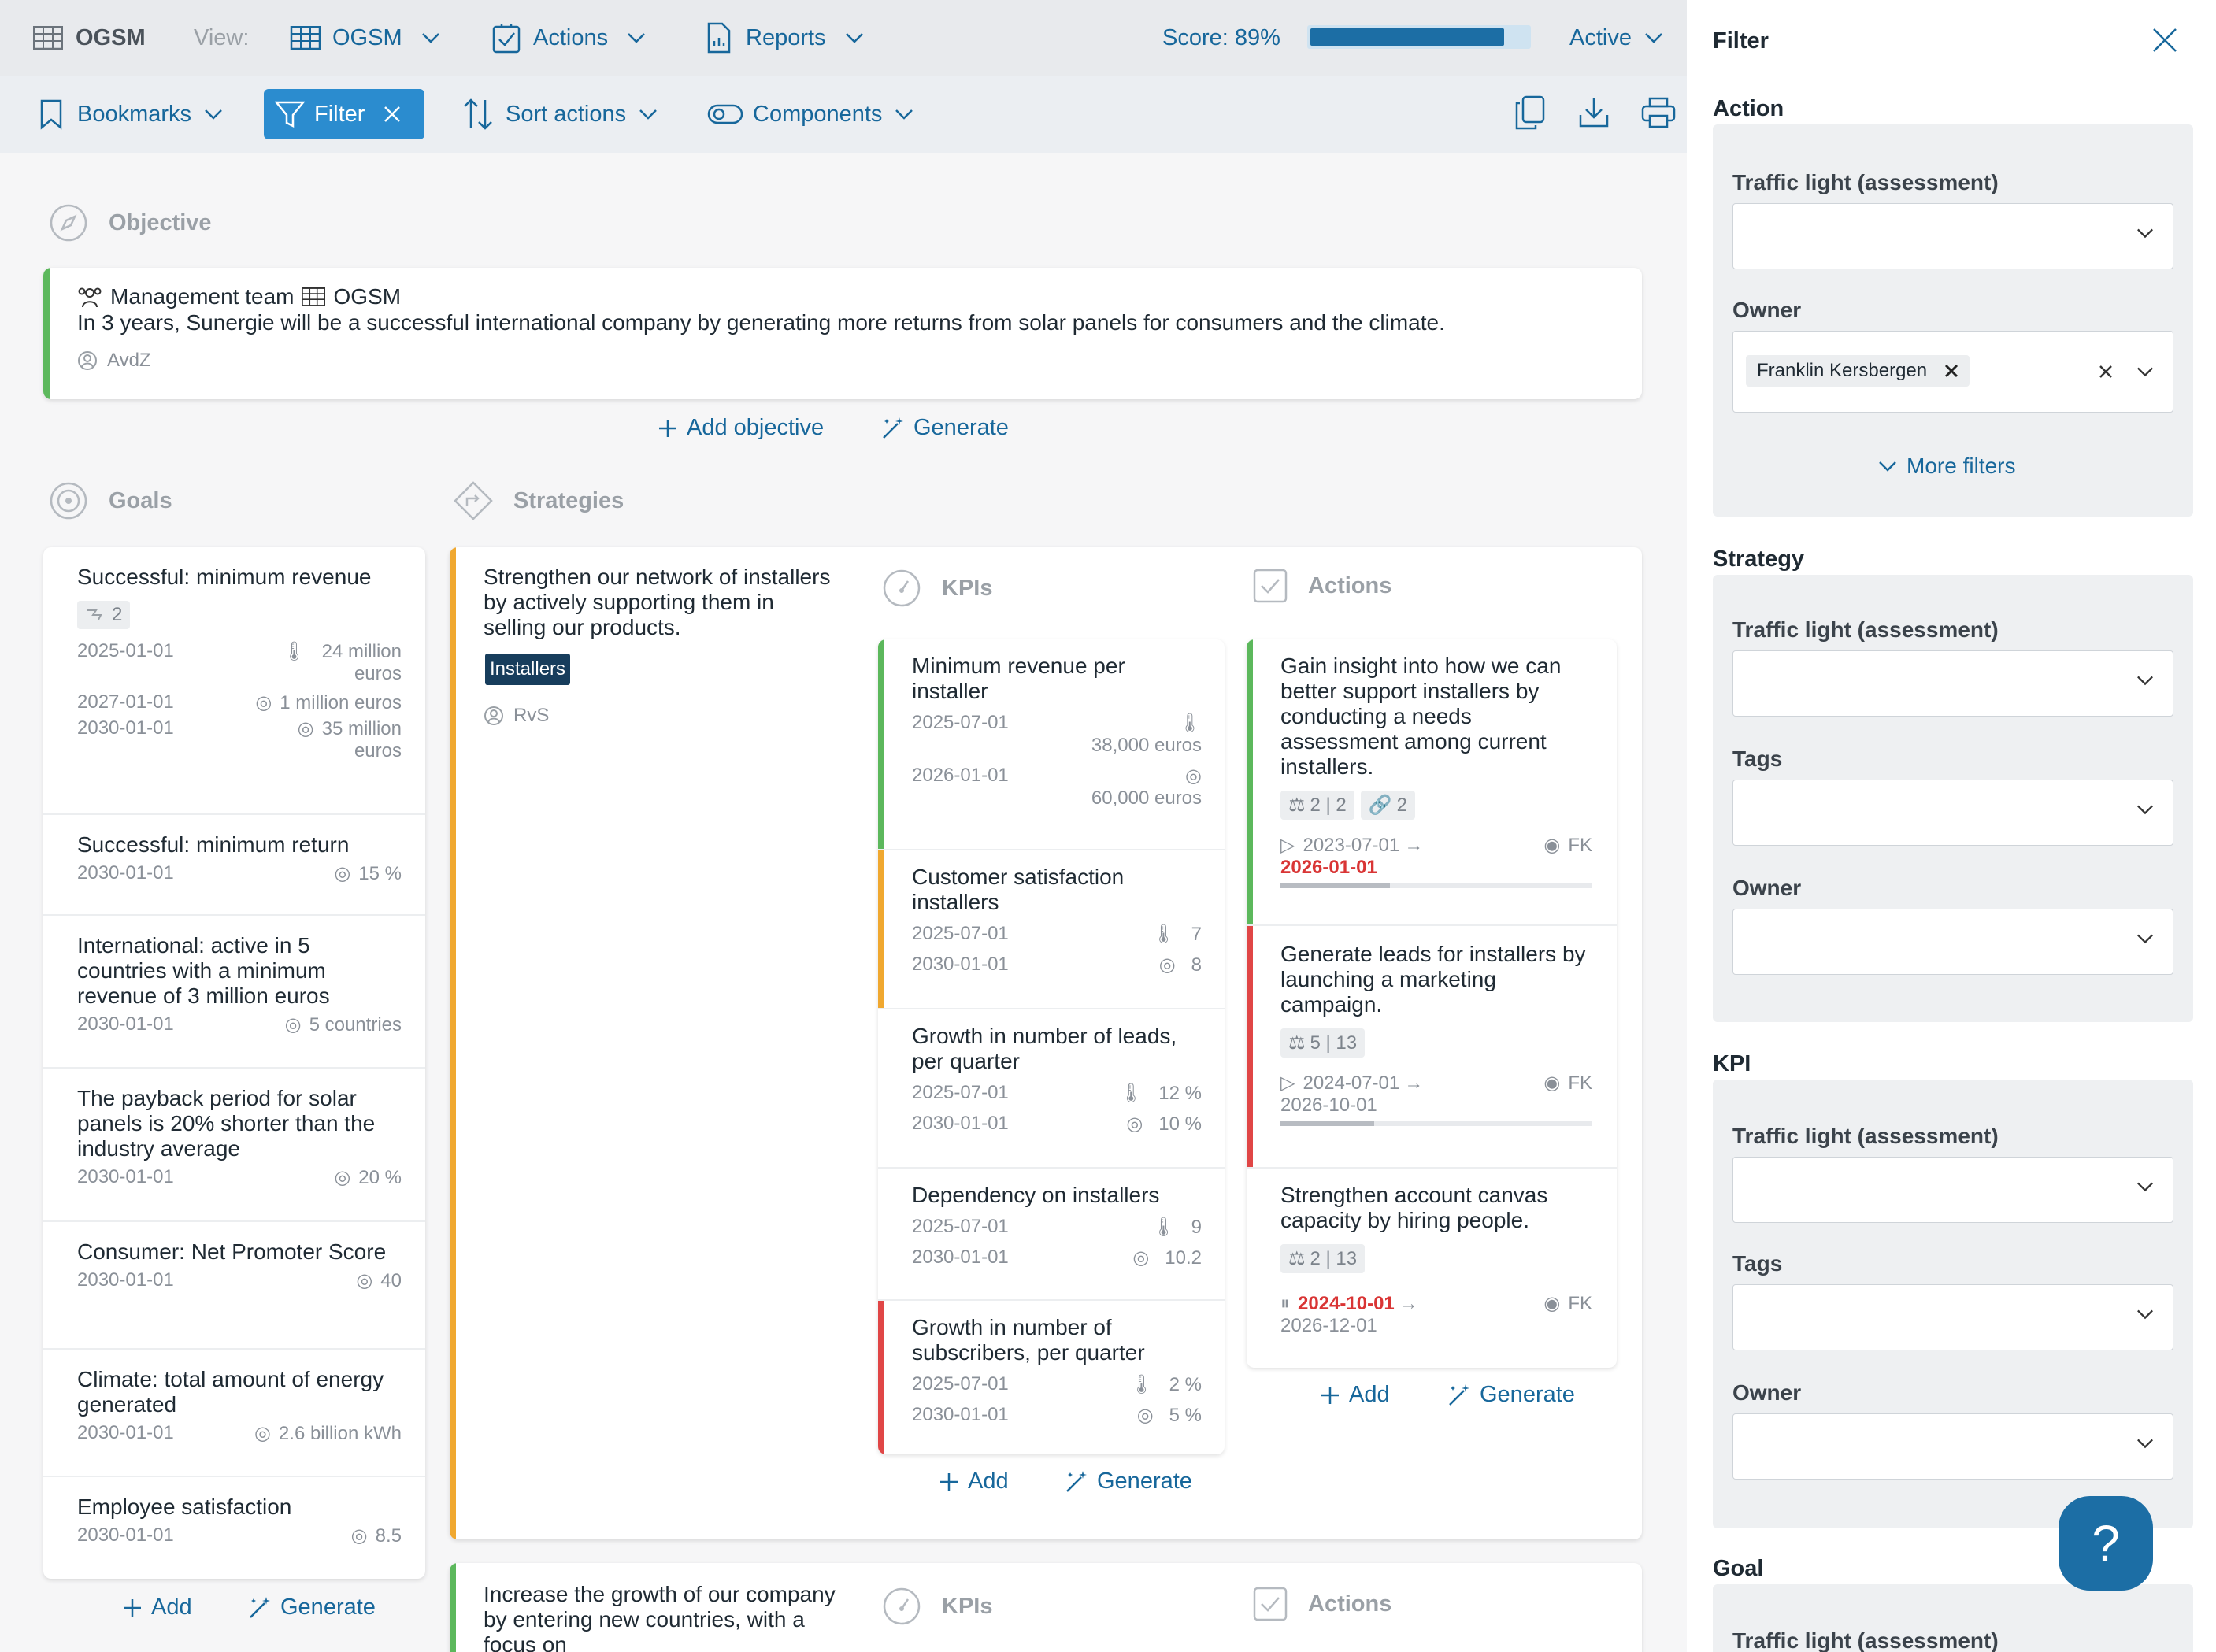  Describe the element at coordinates (157, 1608) in the screenshot. I see `add-goal-button: Add` at that location.